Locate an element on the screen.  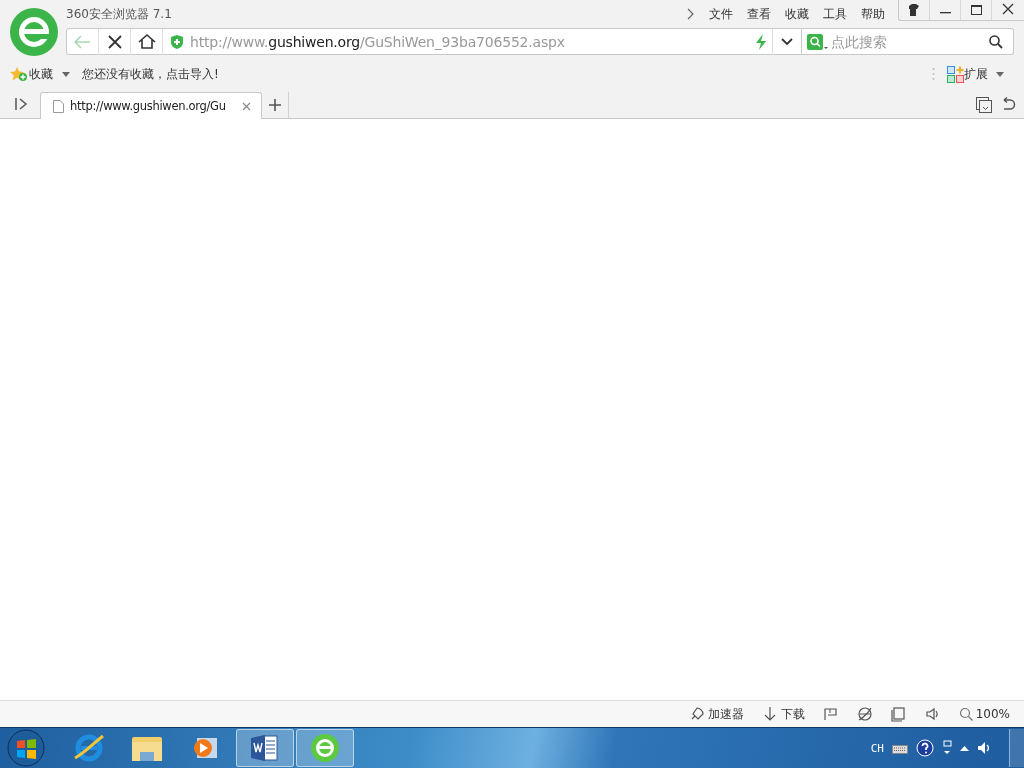
search-field: 点此搜索 is located at coordinates (908, 41).